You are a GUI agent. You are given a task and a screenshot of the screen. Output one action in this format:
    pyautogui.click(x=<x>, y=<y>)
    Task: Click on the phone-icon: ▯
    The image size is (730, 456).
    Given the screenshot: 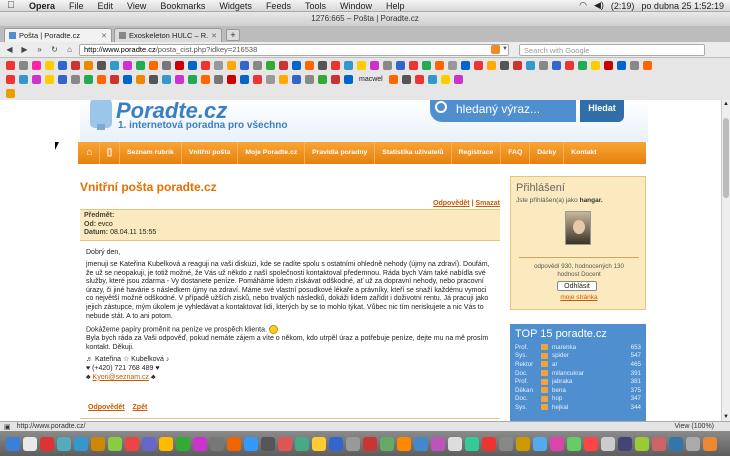 What is the action you would take?
    pyautogui.click(x=110, y=153)
    